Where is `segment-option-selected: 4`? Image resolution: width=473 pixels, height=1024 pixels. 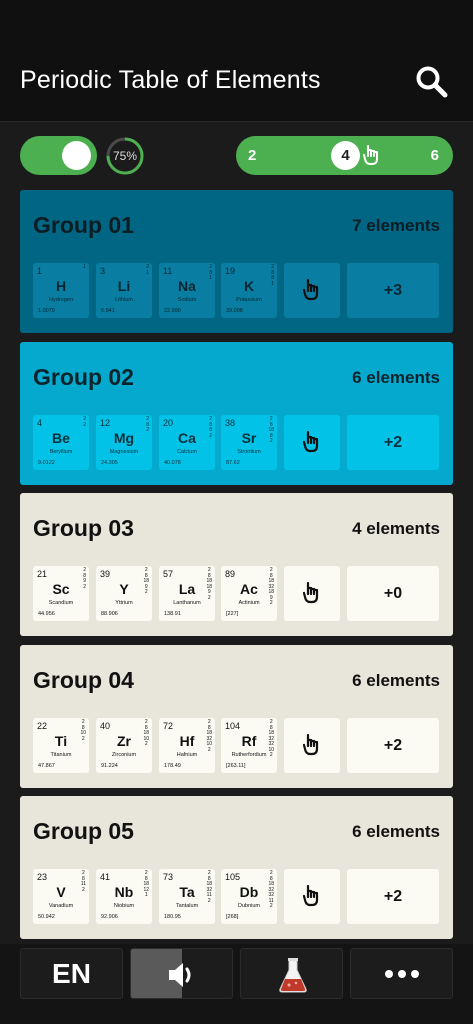 segment-option-selected: 4 is located at coordinates (345, 155).